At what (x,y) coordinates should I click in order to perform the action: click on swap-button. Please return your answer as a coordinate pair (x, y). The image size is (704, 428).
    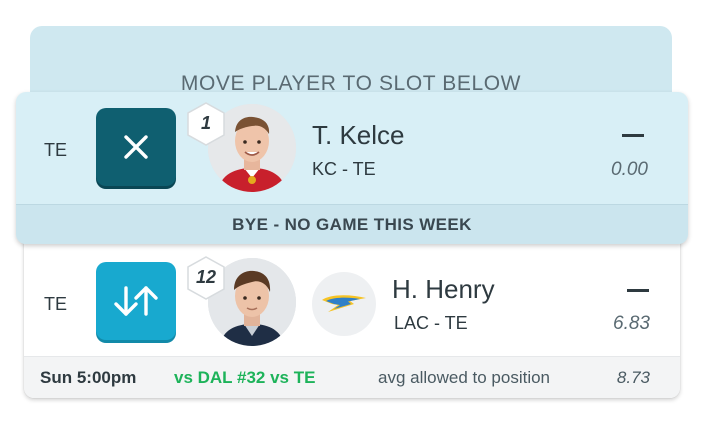
    Looking at the image, I should click on (136, 301).